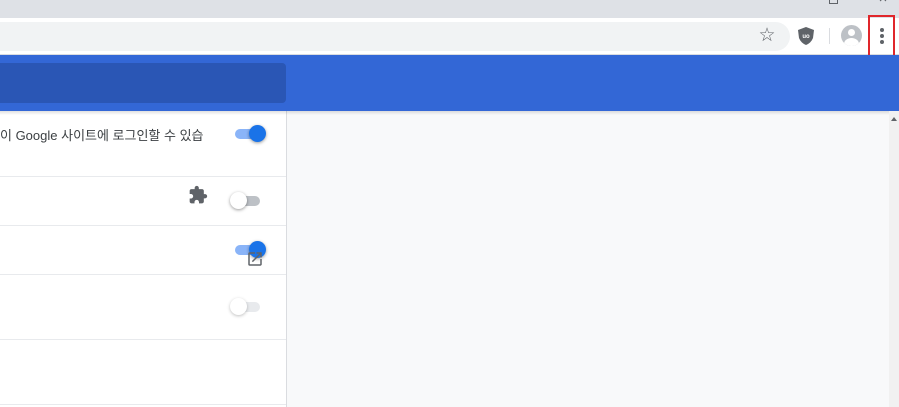 The height and width of the screenshot is (407, 899). Describe the element at coordinates (829, 36) in the screenshot. I see `toolbar-separator` at that location.